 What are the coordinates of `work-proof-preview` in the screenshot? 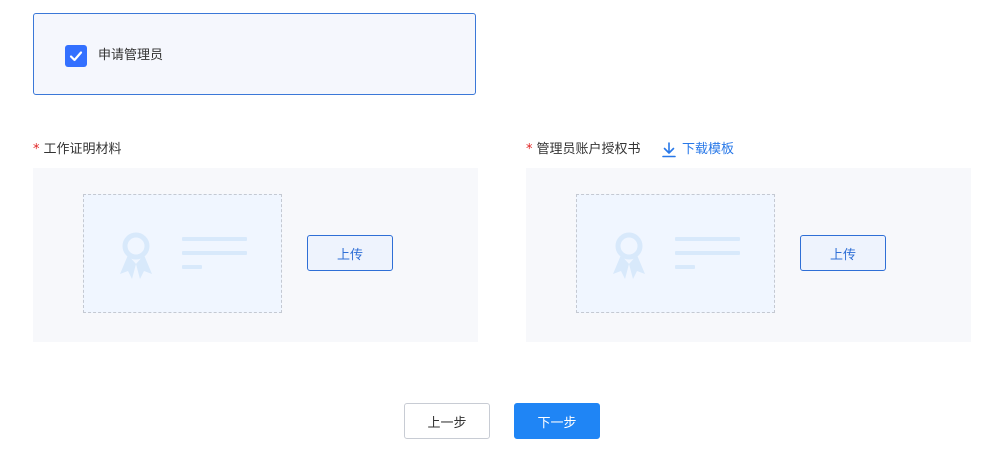 It's located at (182, 253).